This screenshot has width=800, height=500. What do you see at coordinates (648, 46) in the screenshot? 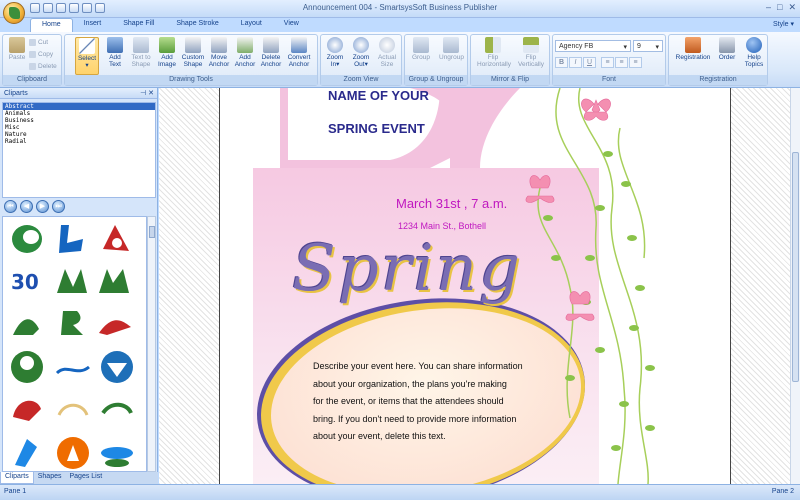
I see `font-size-select: 9 ▾` at bounding box center [648, 46].